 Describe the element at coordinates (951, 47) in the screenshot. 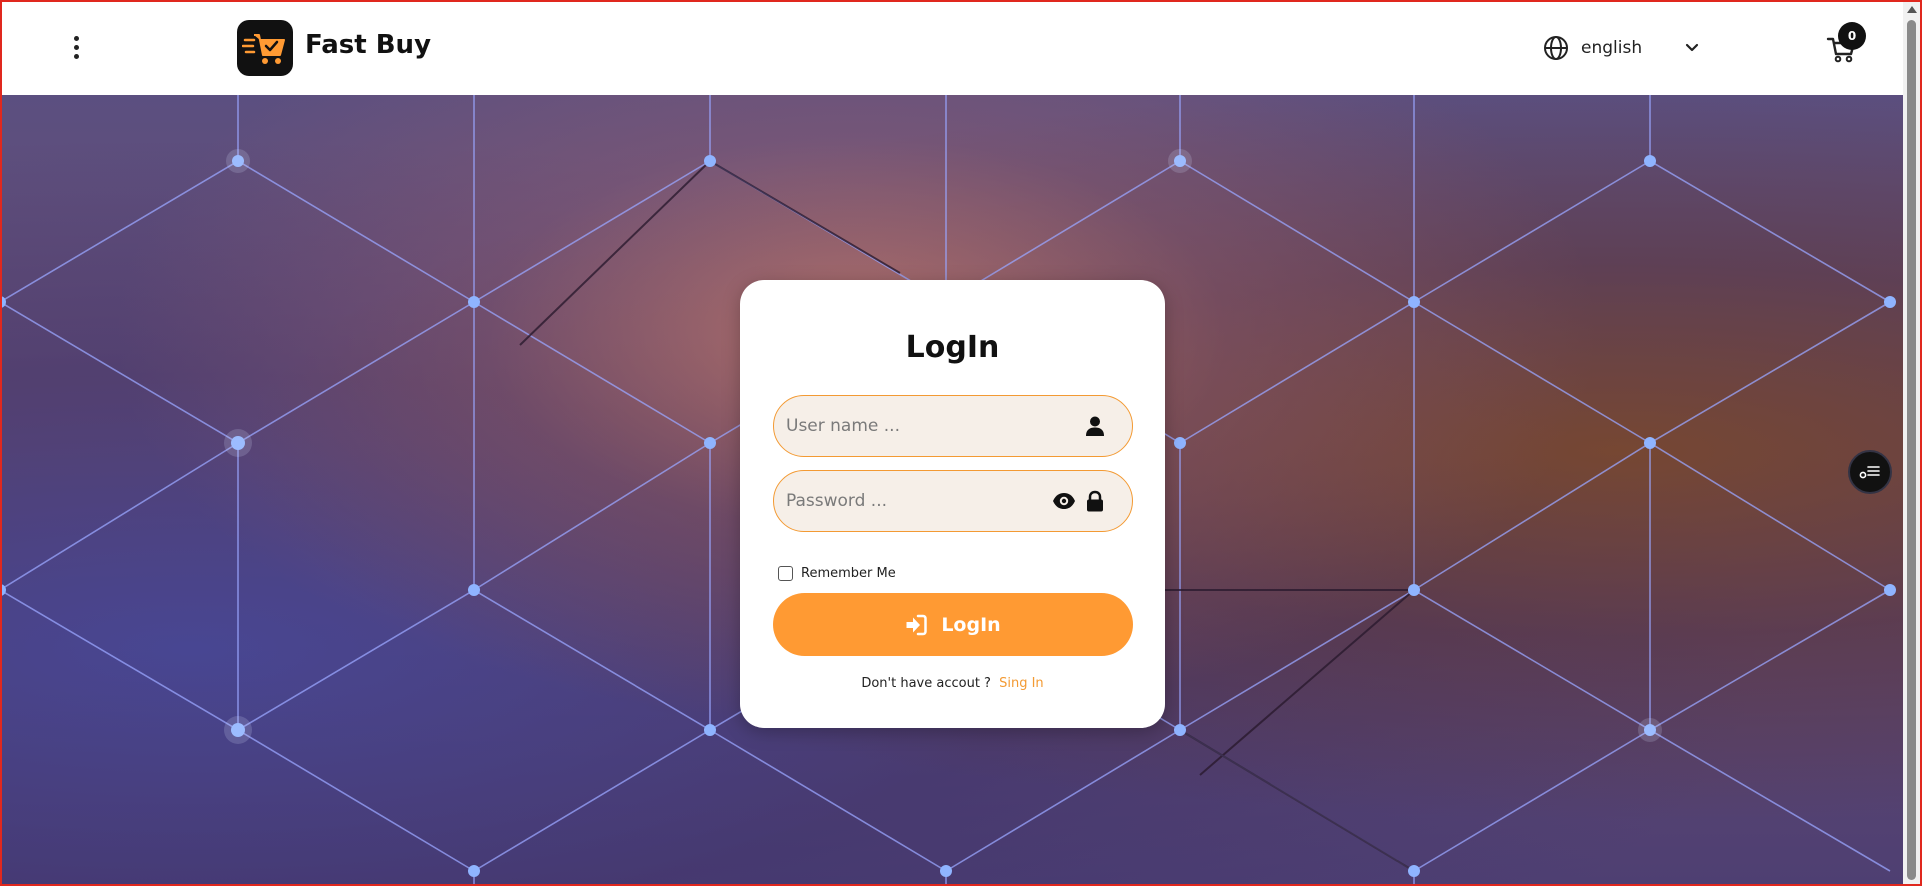

I see `site-header: Fast Buy english 0` at that location.